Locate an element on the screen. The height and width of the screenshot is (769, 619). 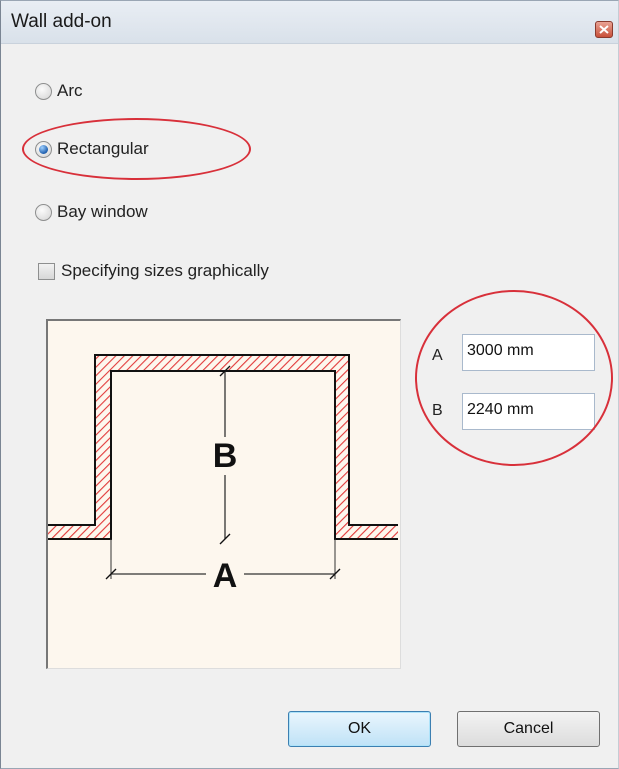
title-bar: Wall add-on is located at coordinates (309, 22).